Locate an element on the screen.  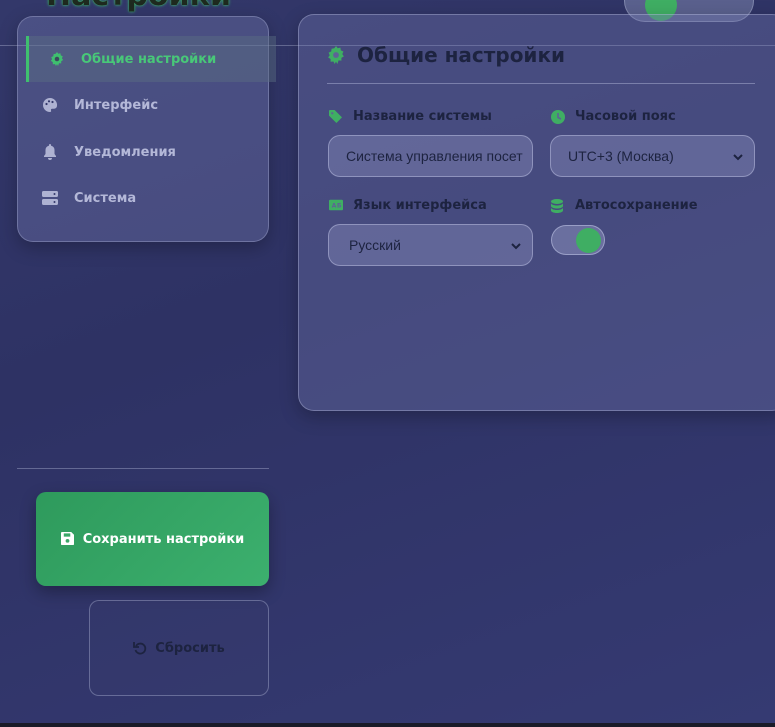
input-value: Система управления посет is located at coordinates (434, 156).